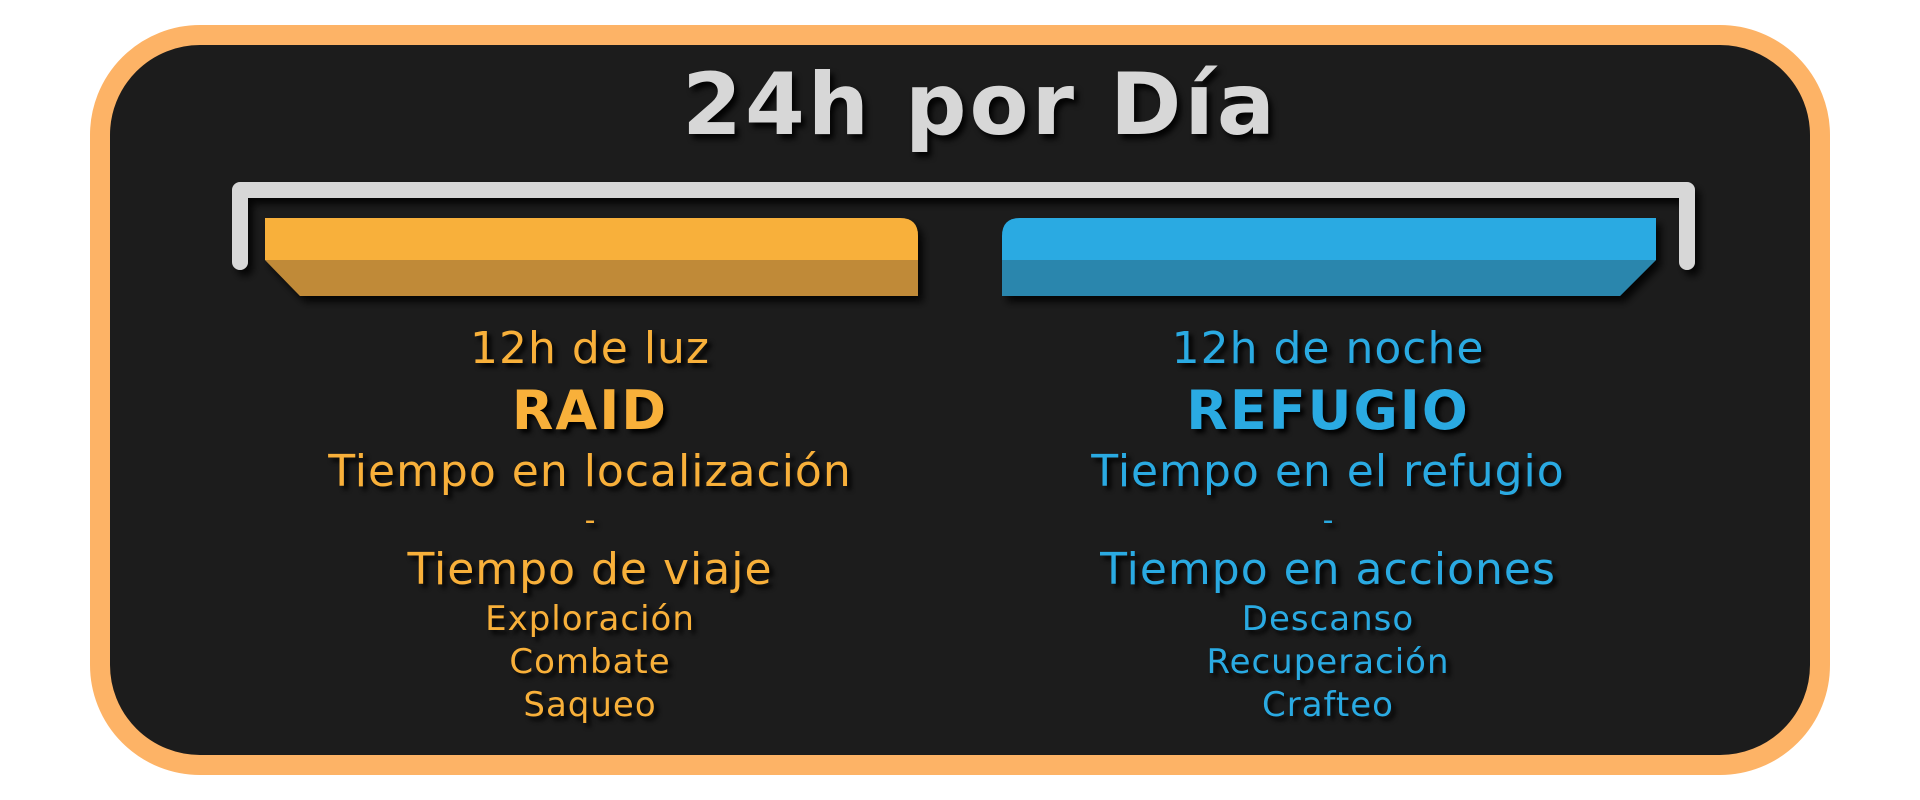 The image size is (1920, 800). What do you see at coordinates (1328, 471) in the screenshot?
I see `night-time-label: Tiempo en el refugio` at bounding box center [1328, 471].